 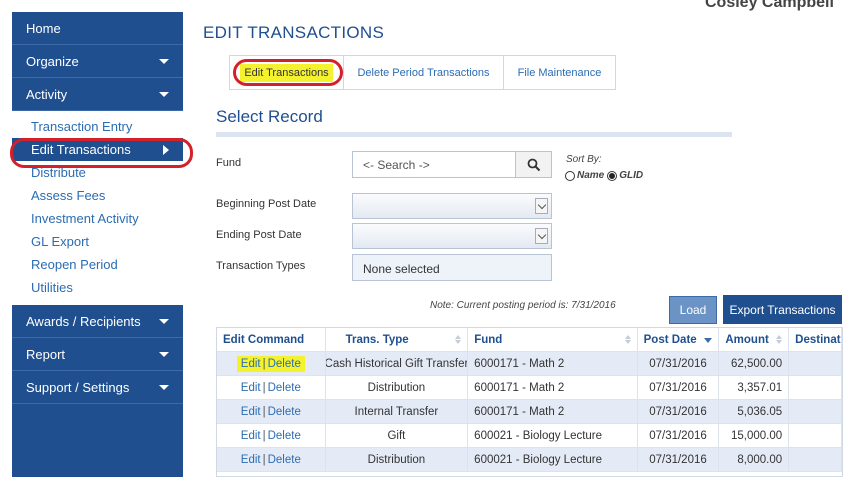 I want to click on sidebar-item-transaction-entry: Transaction Entry, so click(x=97, y=126).